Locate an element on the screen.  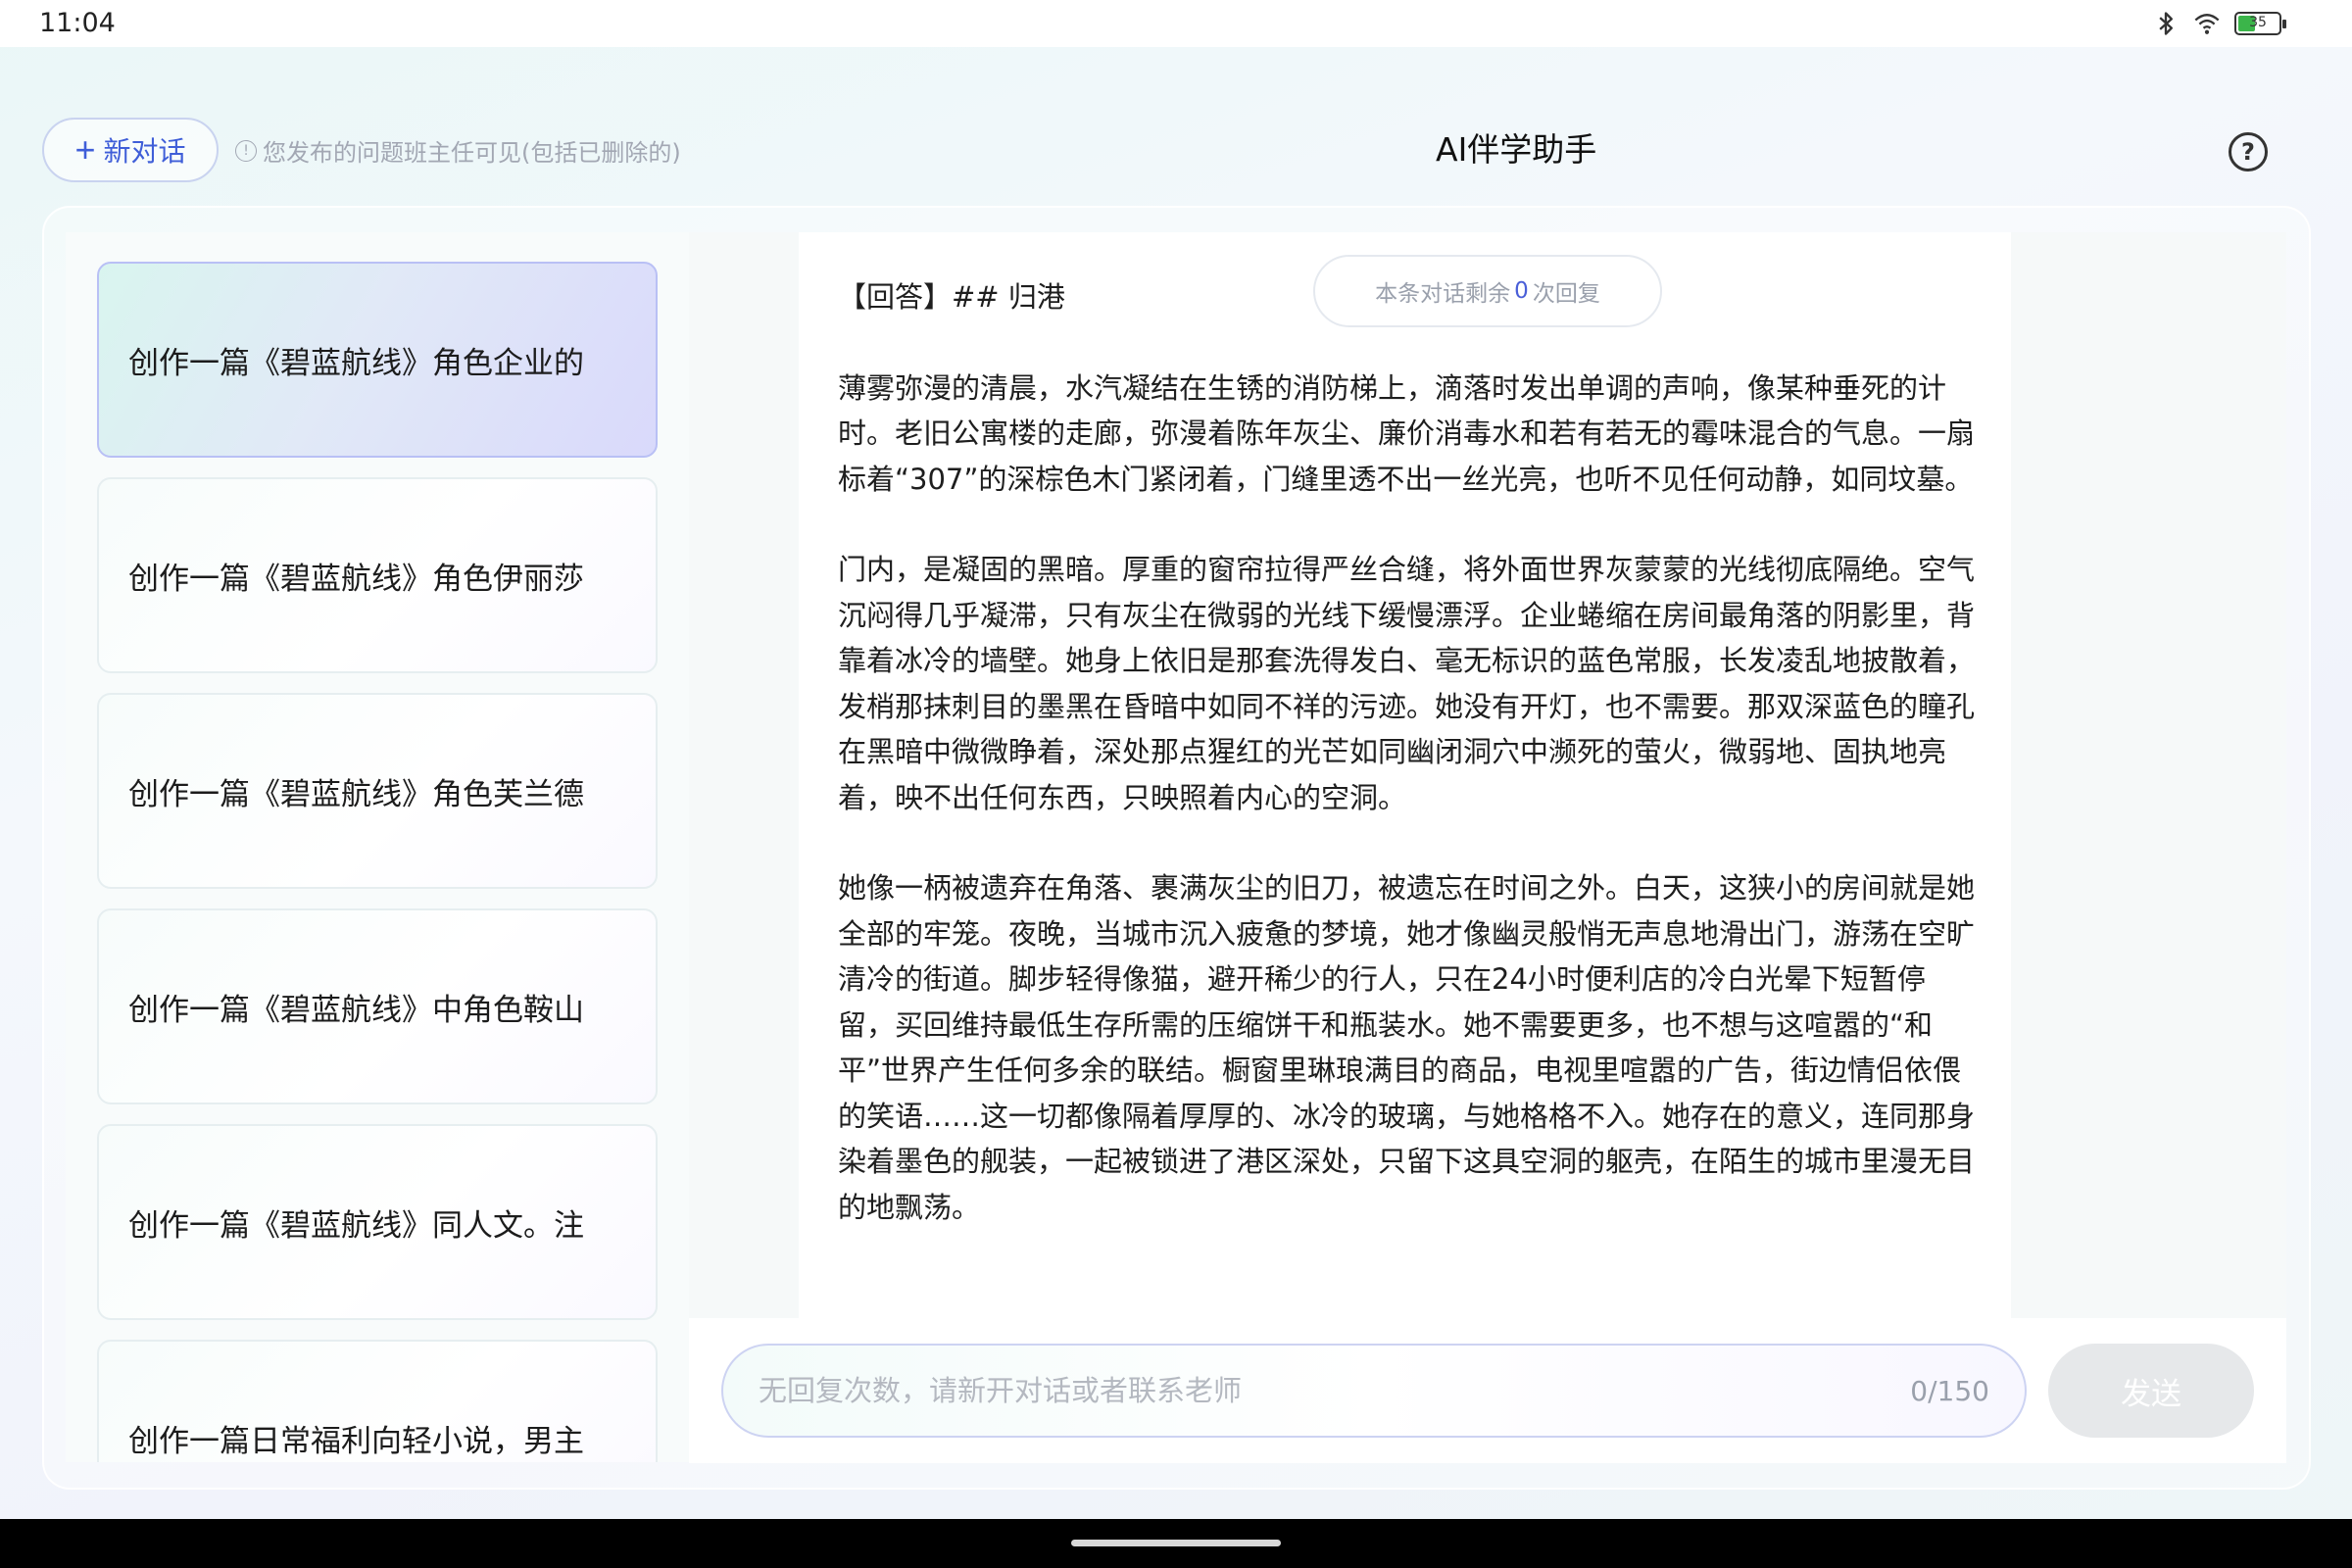
help-icon: ? is located at coordinates (2248, 152).